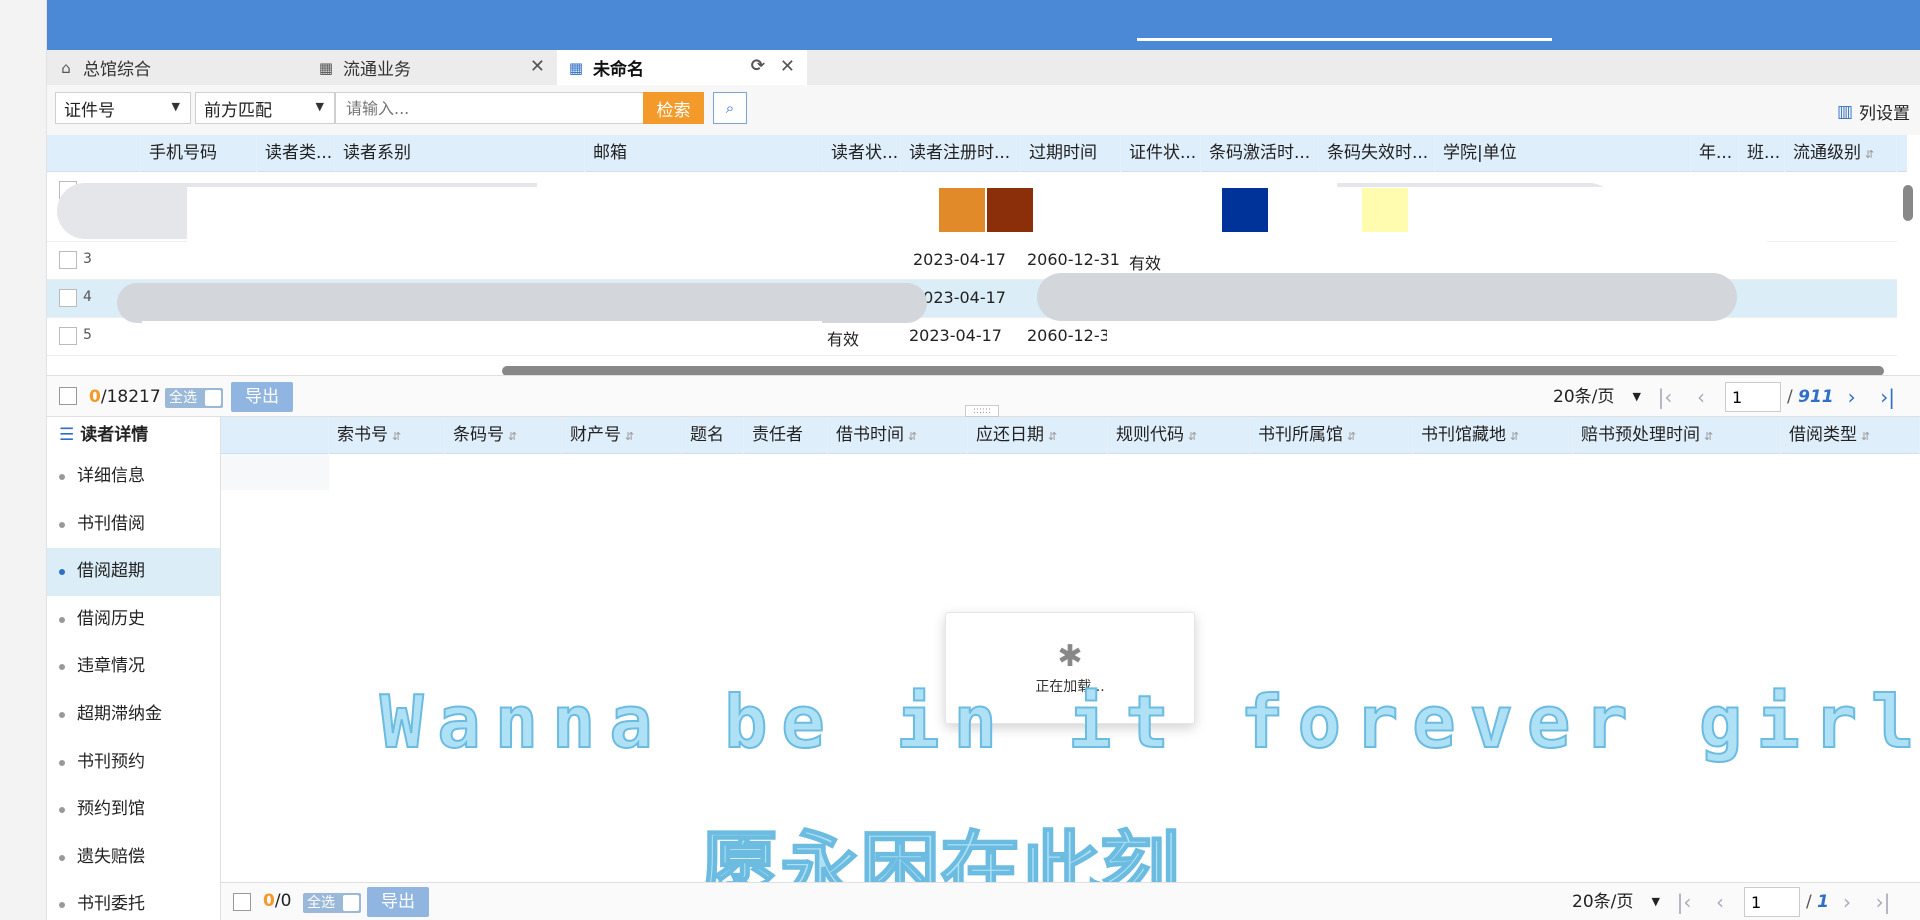 This screenshot has width=1920, height=920. I want to click on sidebar-item-history: 借阅历史, so click(133, 620).